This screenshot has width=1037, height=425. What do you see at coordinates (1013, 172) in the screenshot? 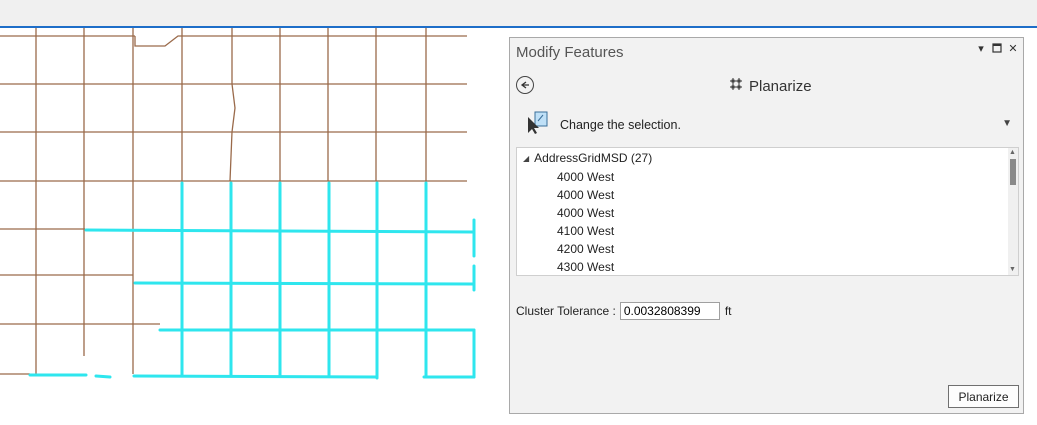
I see `scroll-thumb` at bounding box center [1013, 172].